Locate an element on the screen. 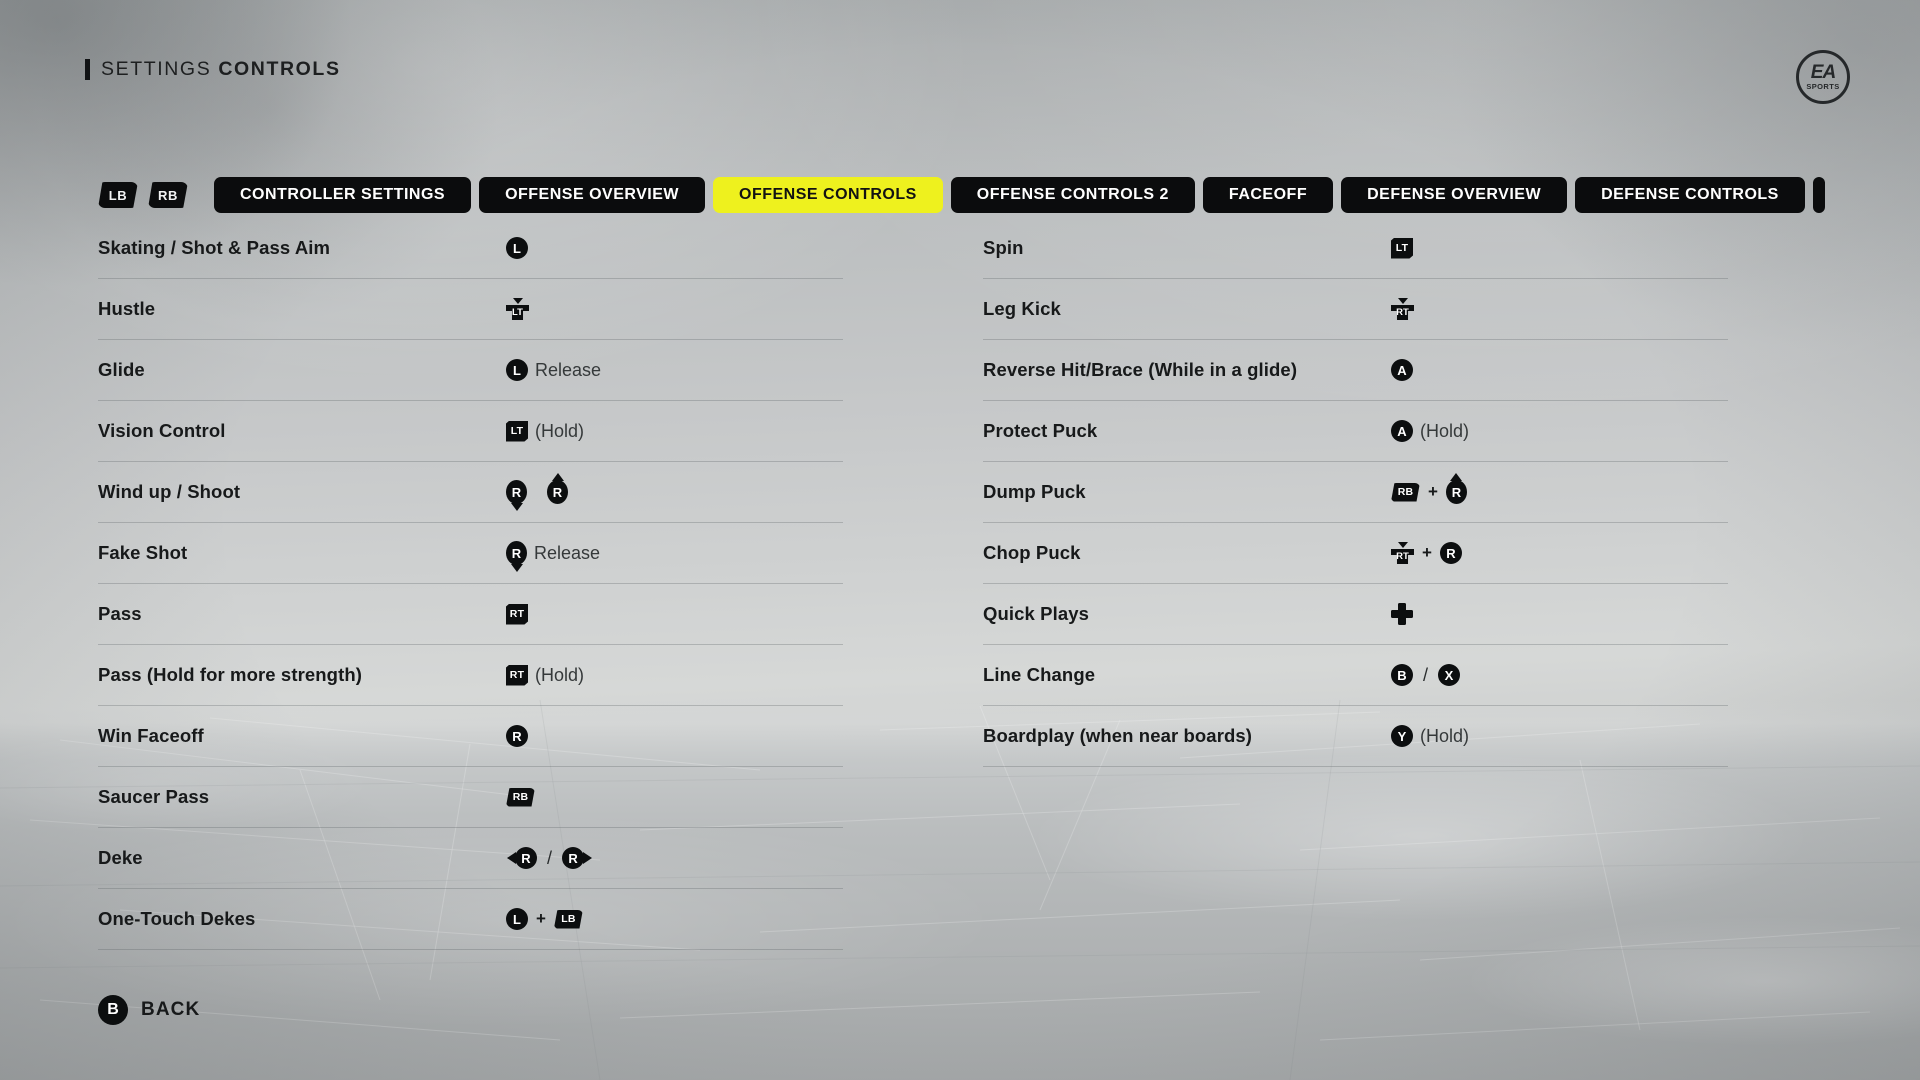 The width and height of the screenshot is (1920, 1080). left-stick-icon: L is located at coordinates (517, 919).